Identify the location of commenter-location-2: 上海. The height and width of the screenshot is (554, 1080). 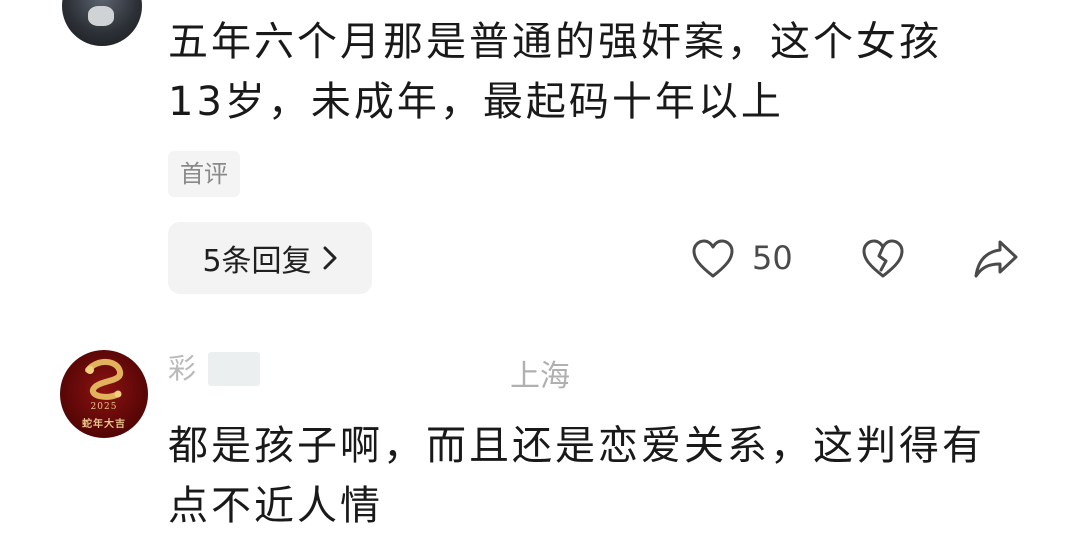
(540, 376).